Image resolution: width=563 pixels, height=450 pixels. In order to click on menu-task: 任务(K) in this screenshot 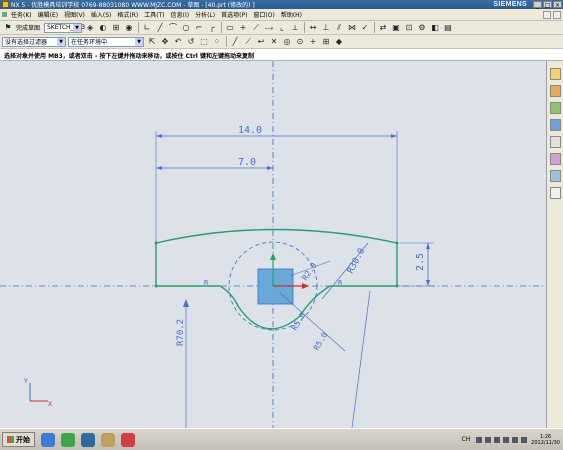, I will do `click(21, 14)`.